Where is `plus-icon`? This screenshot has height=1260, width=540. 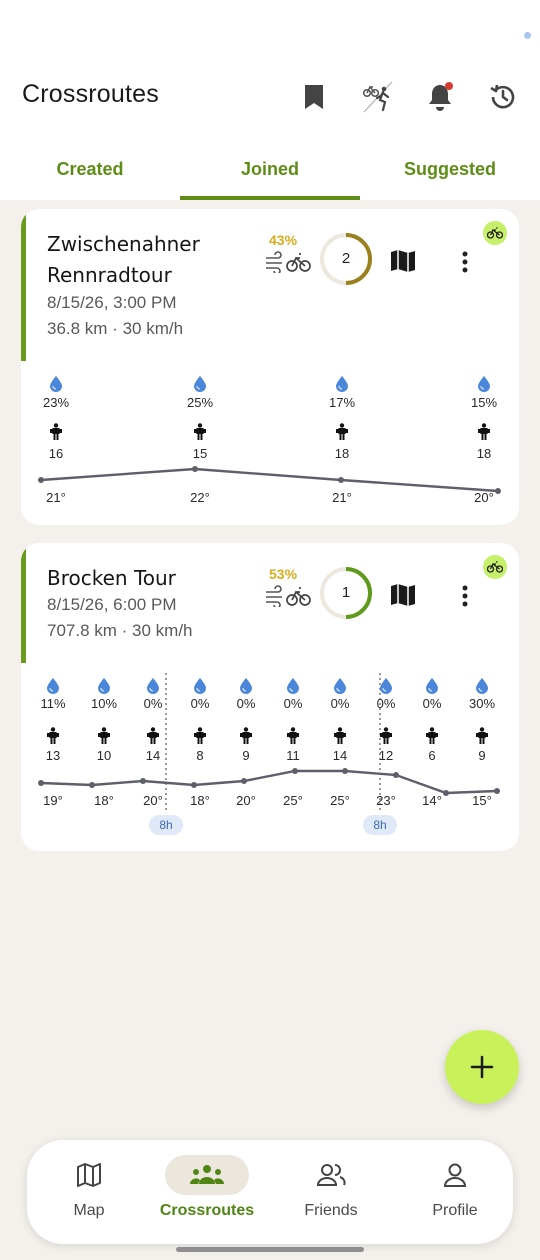
plus-icon is located at coordinates (482, 1067).